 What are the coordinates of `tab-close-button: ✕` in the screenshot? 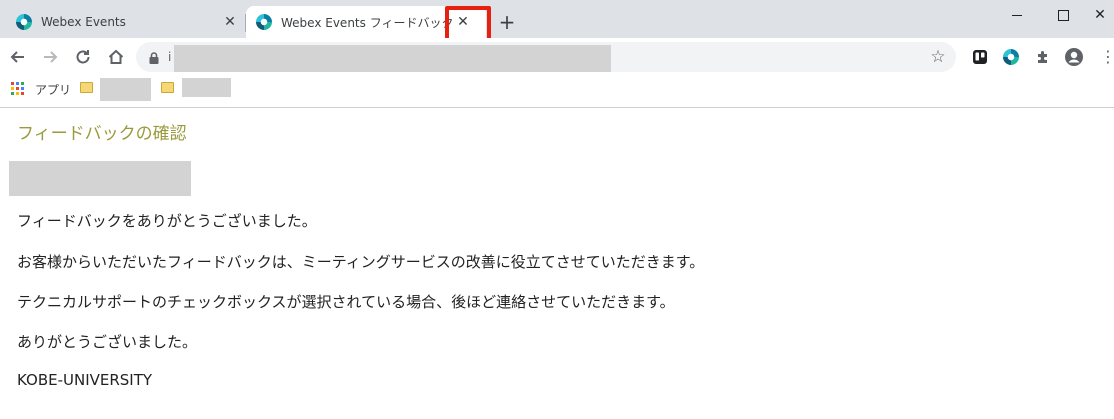 It's located at (230, 22).